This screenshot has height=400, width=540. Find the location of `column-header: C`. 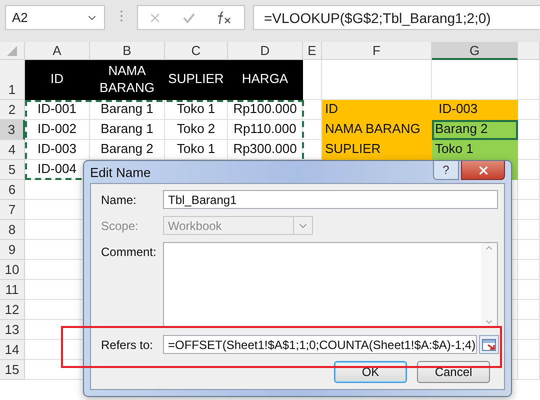

column-header: C is located at coordinates (196, 51).